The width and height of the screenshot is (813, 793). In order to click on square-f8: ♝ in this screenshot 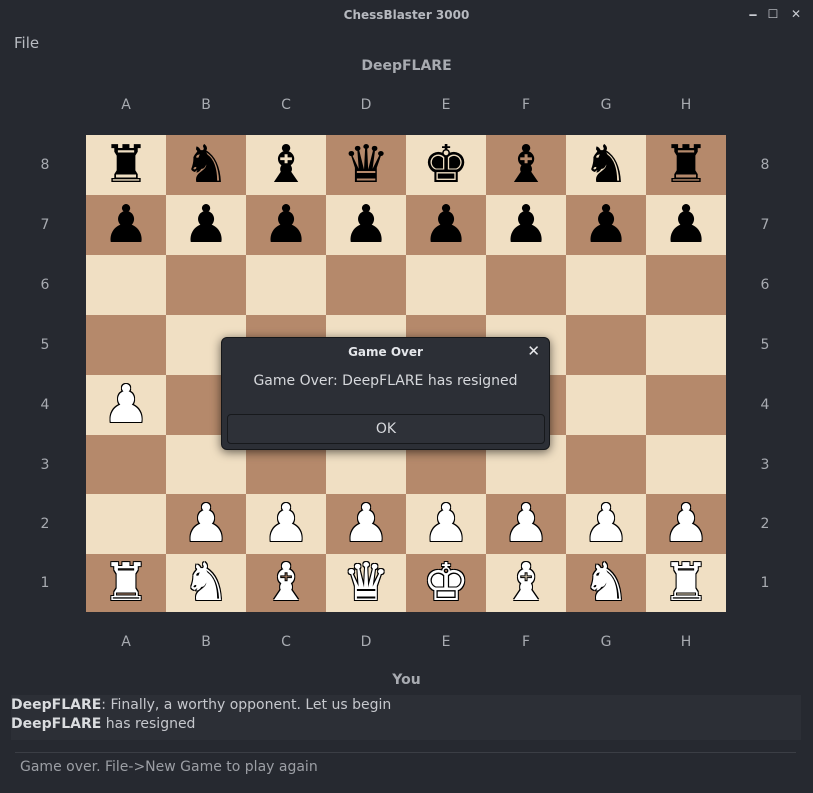, I will do `click(526, 165)`.